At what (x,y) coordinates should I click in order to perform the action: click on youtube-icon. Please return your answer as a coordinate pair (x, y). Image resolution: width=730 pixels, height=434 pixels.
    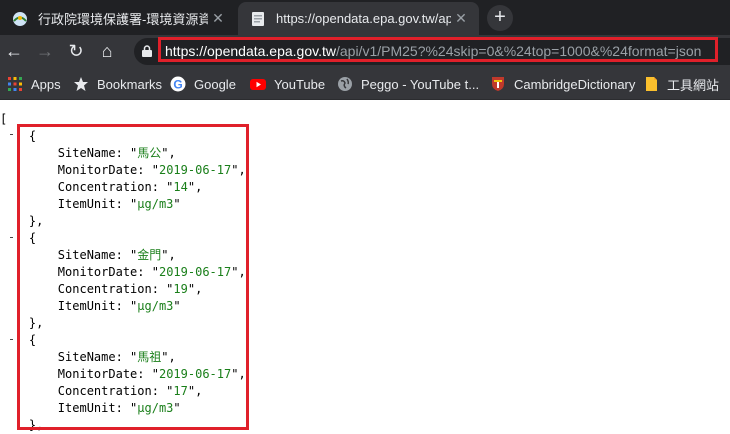
    Looking at the image, I should click on (258, 84).